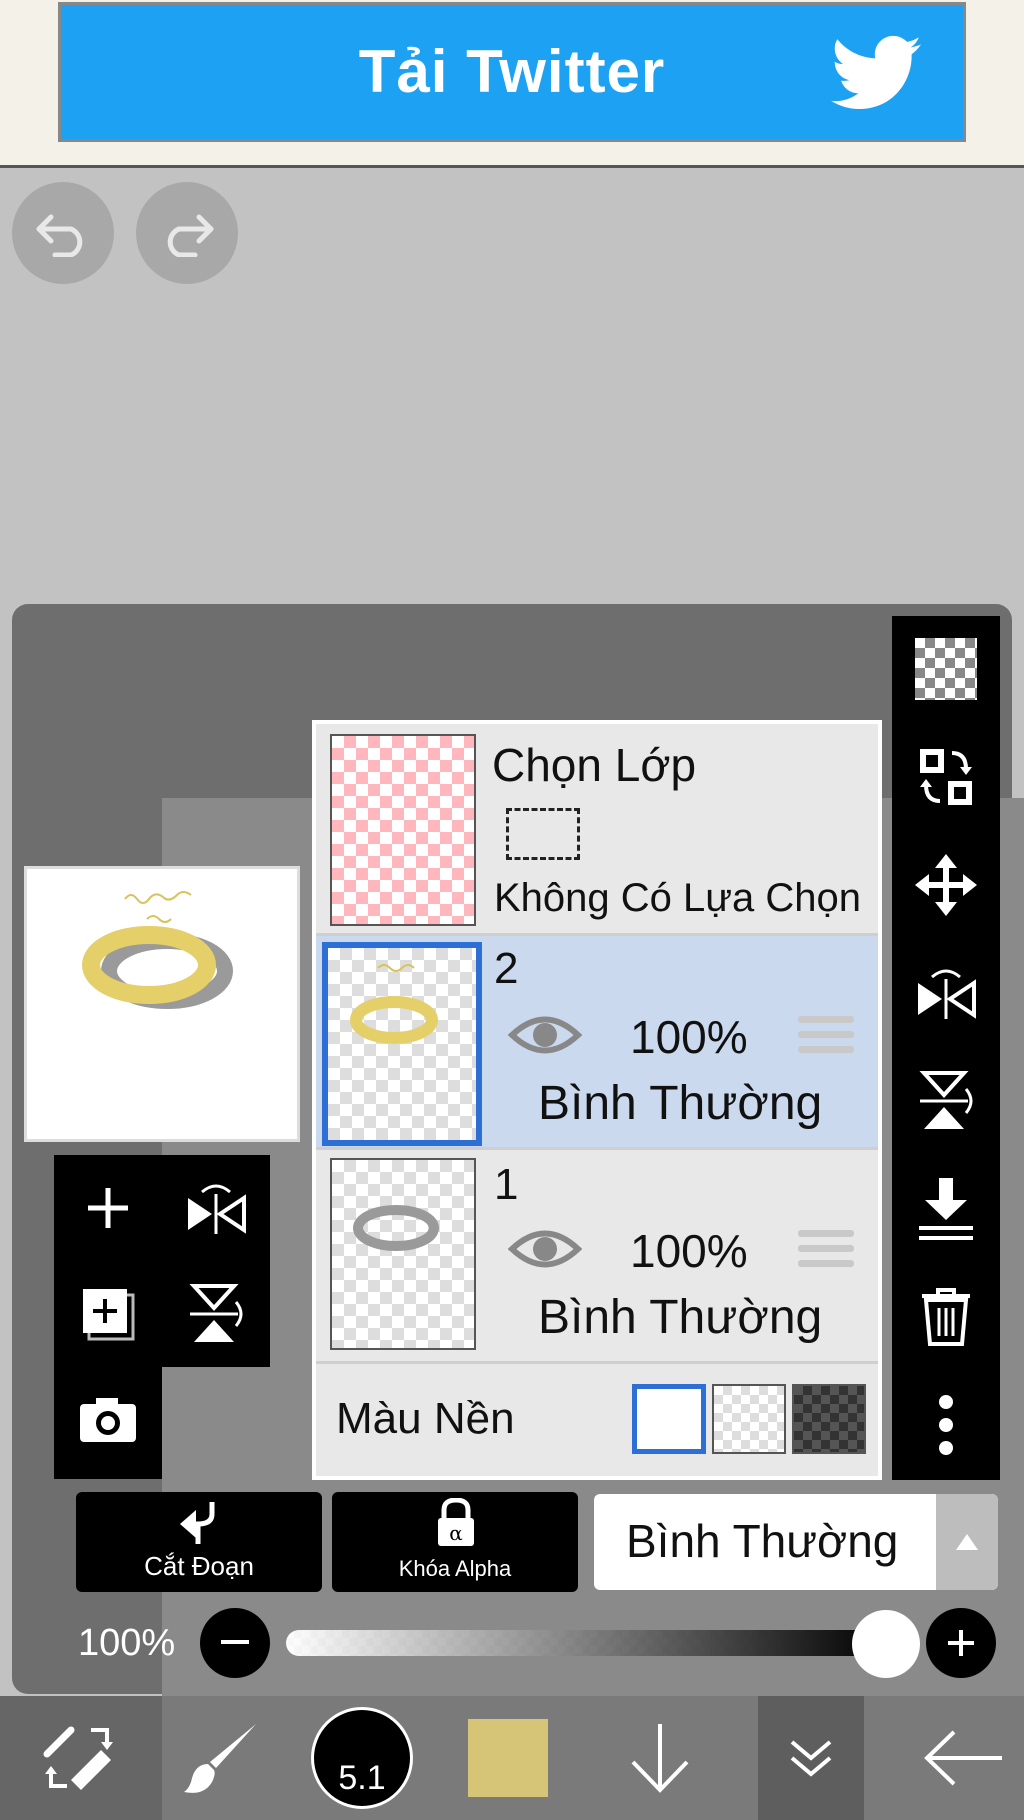  What do you see at coordinates (829, 1419) in the screenshot?
I see `background-dark-option` at bounding box center [829, 1419].